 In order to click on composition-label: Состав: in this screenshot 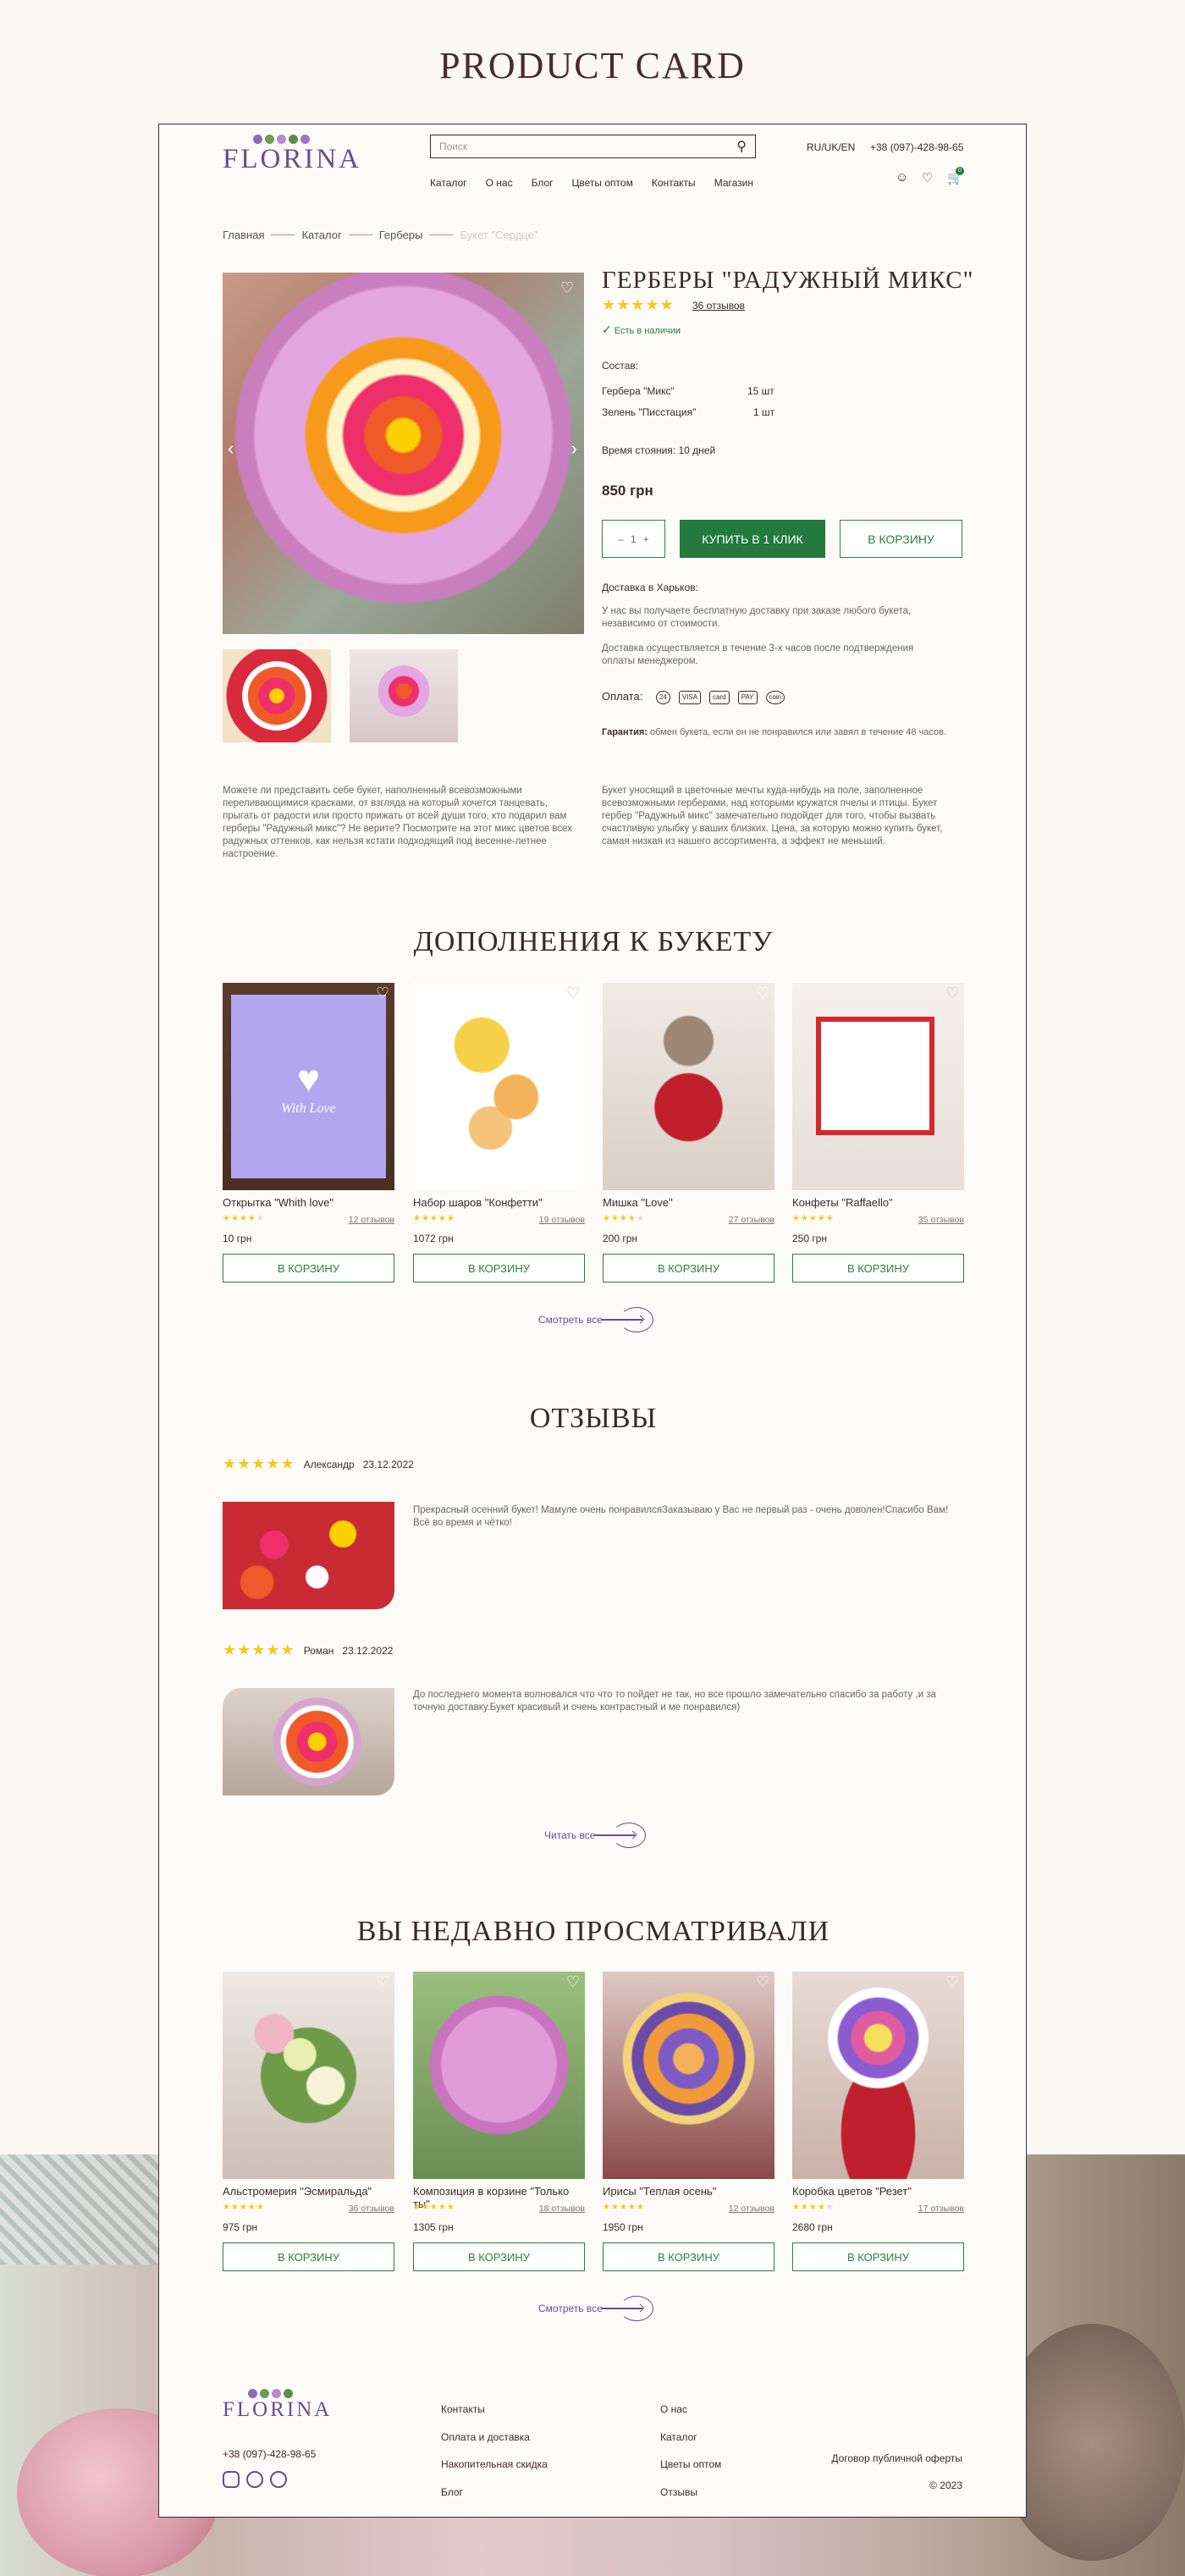, I will do `click(620, 366)`.